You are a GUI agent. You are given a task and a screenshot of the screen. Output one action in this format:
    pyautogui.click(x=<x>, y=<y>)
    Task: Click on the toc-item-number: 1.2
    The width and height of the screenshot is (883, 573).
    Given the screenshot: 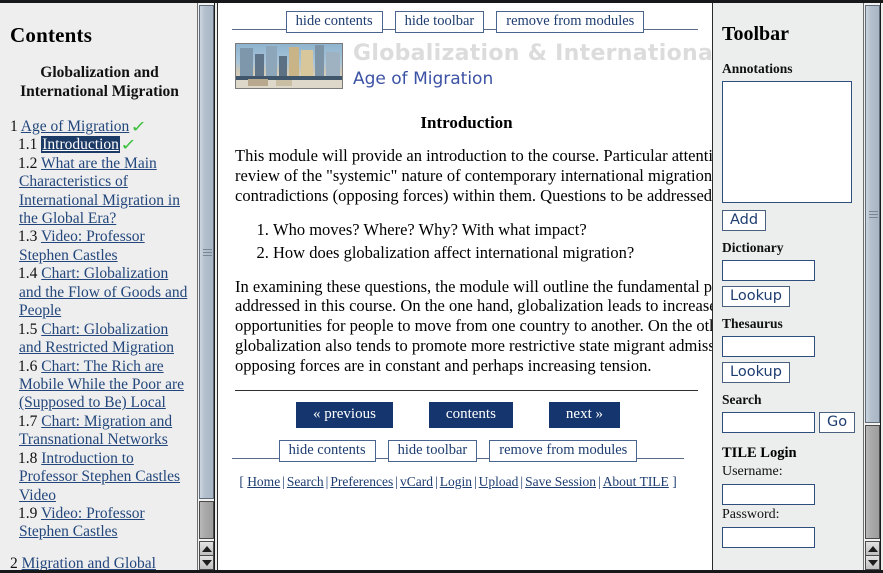 What is the action you would take?
    pyautogui.click(x=28, y=163)
    